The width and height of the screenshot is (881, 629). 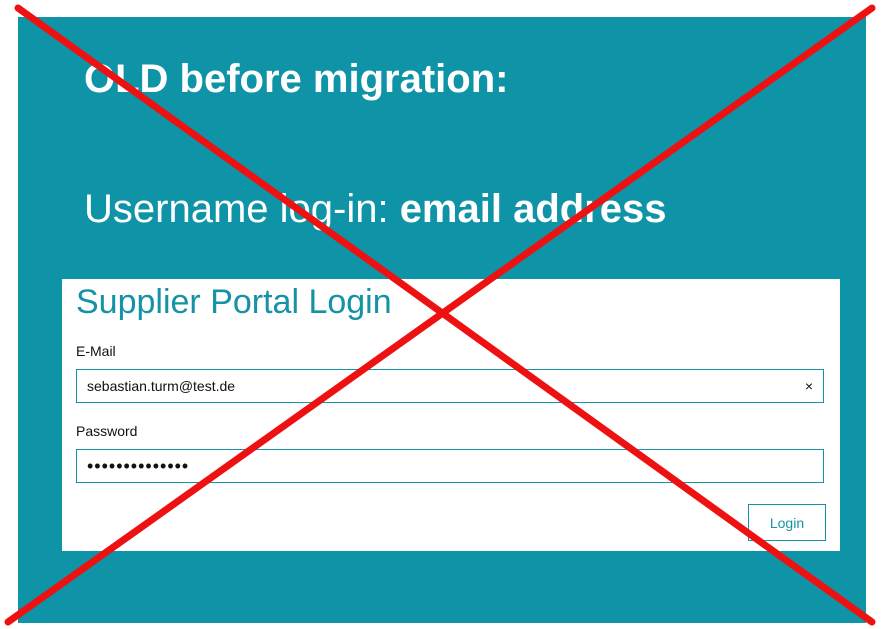 I want to click on subline-prefix: Username log-in:, so click(x=242, y=209).